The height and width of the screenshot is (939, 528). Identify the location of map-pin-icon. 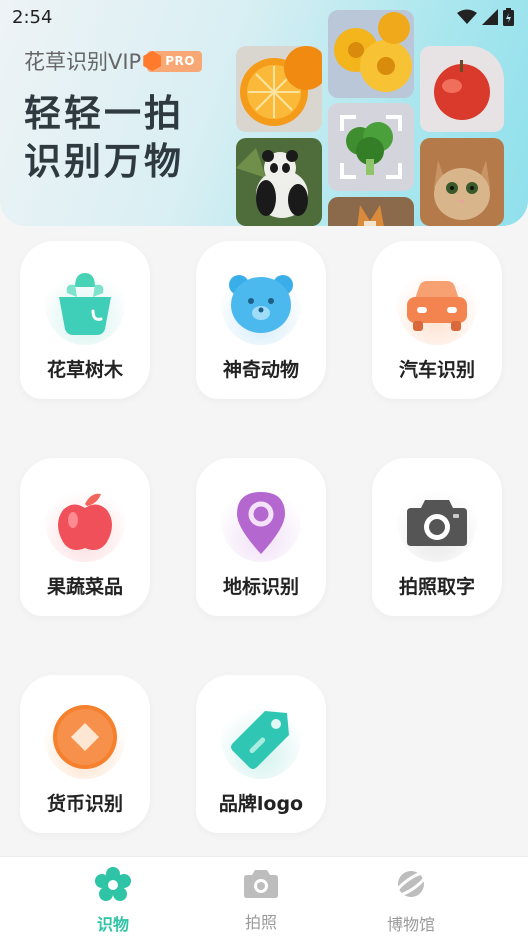
(261, 522).